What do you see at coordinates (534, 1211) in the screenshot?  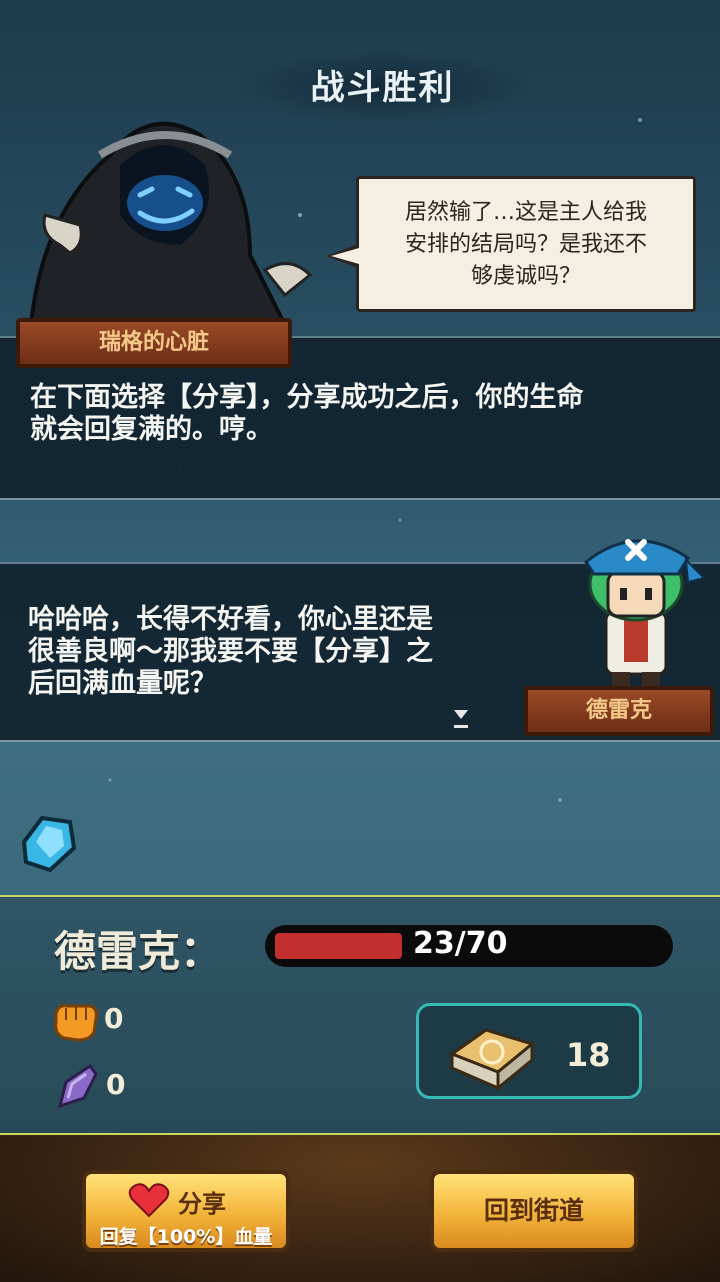 I see `back-to-street-button: 回到街道` at bounding box center [534, 1211].